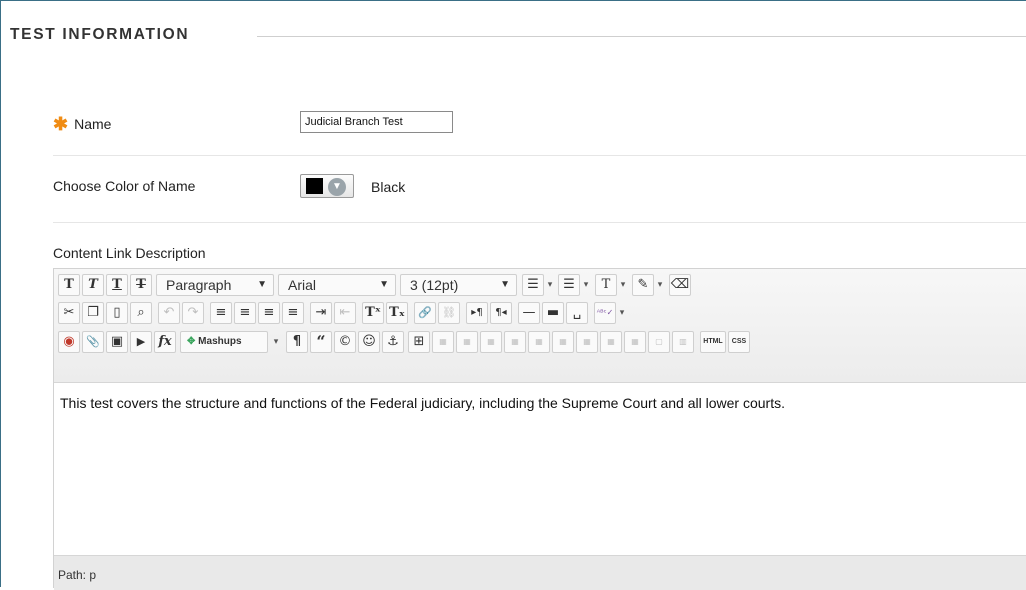  I want to click on color-label: Choose Color of Name, so click(124, 186).